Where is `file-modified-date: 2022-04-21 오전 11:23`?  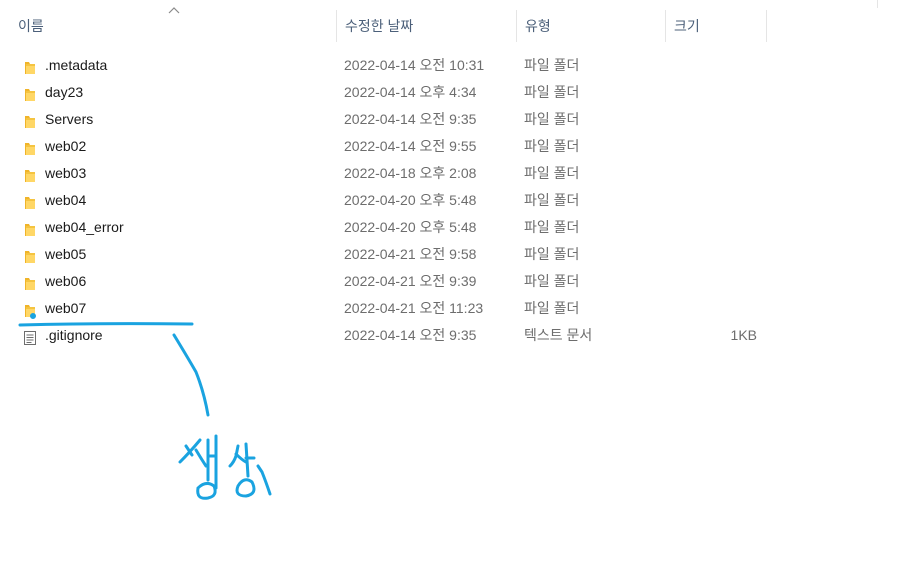 file-modified-date: 2022-04-21 오전 11:23 is located at coordinates (414, 308).